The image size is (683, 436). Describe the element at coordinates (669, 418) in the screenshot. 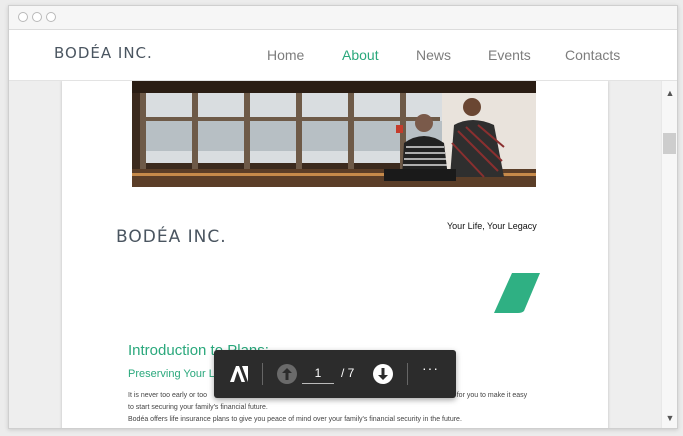

I see `scroll-down-icon: ▼` at that location.